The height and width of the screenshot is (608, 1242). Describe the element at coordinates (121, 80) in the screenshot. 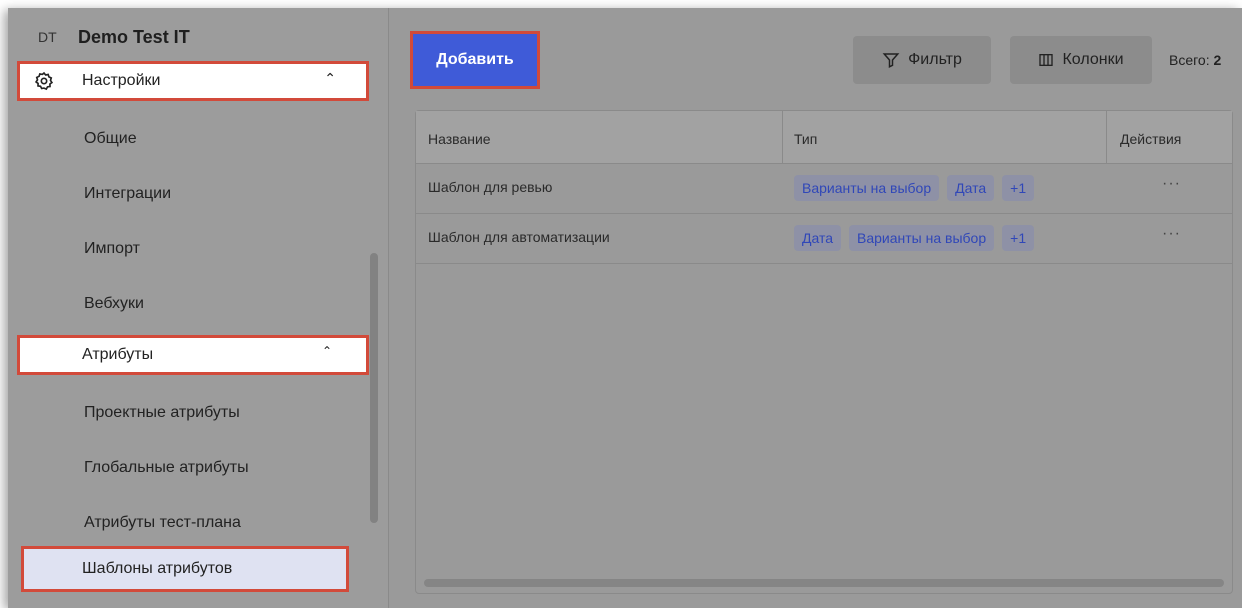

I see `sidebar-item-label: Настройки` at that location.